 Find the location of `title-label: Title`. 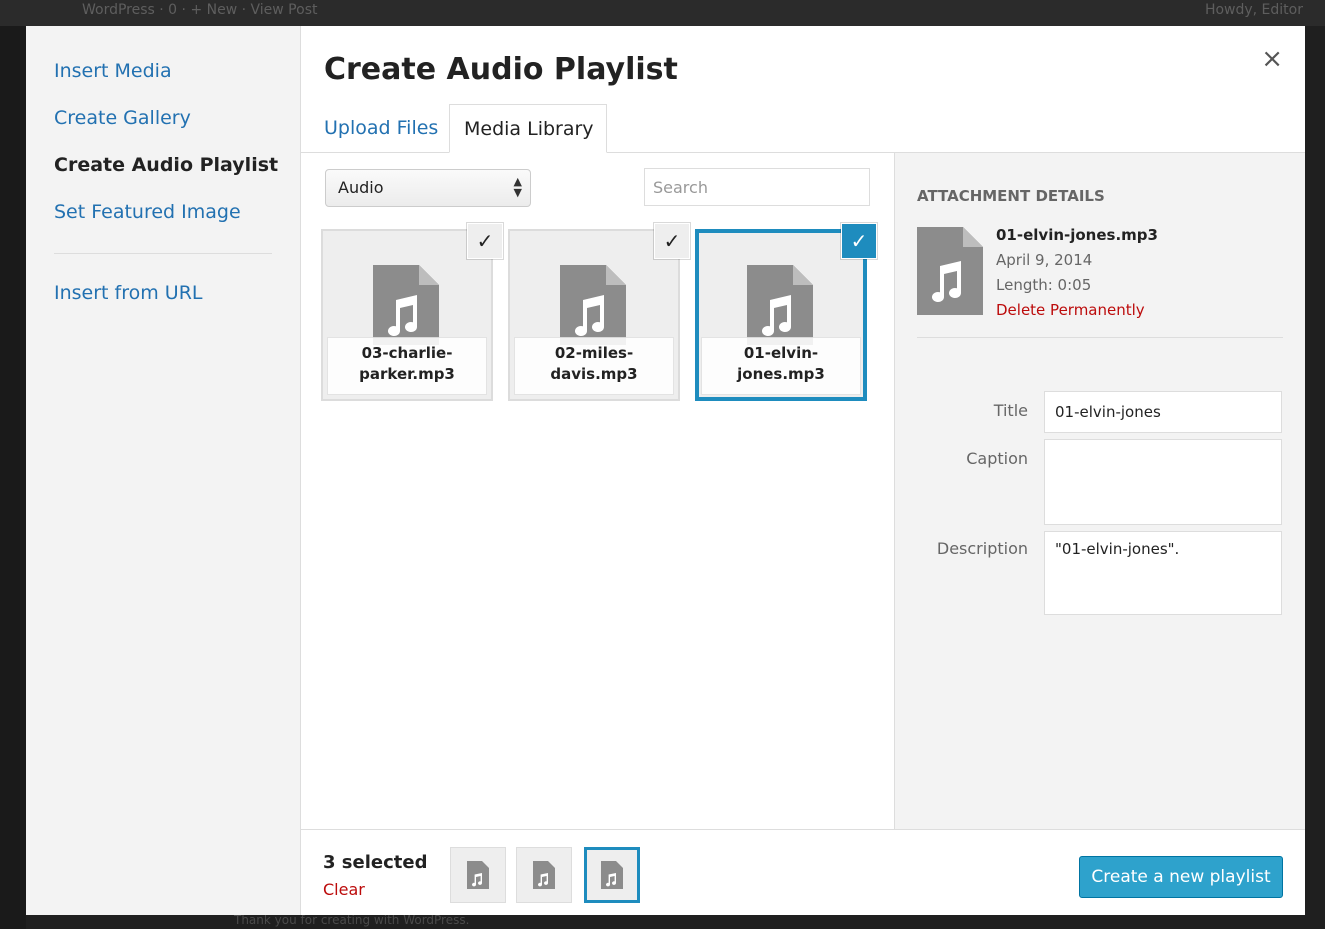

title-label: Title is located at coordinates (1010, 410).